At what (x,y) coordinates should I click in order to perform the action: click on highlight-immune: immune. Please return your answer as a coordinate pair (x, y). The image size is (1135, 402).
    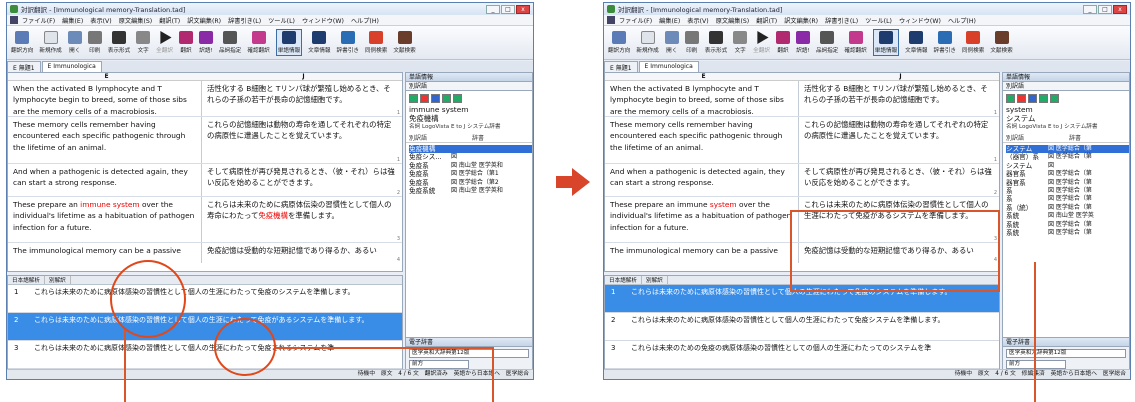
    Looking at the image, I should click on (95, 204).